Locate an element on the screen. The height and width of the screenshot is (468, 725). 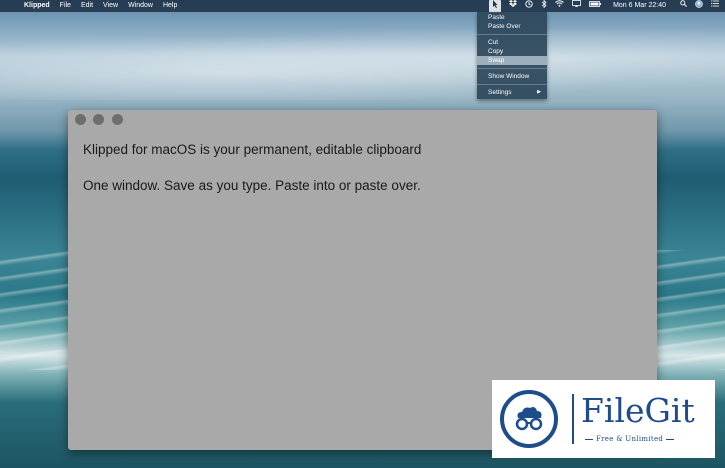
menu-bar-clock: Mon 6 Mar 22:40 is located at coordinates (639, 6).